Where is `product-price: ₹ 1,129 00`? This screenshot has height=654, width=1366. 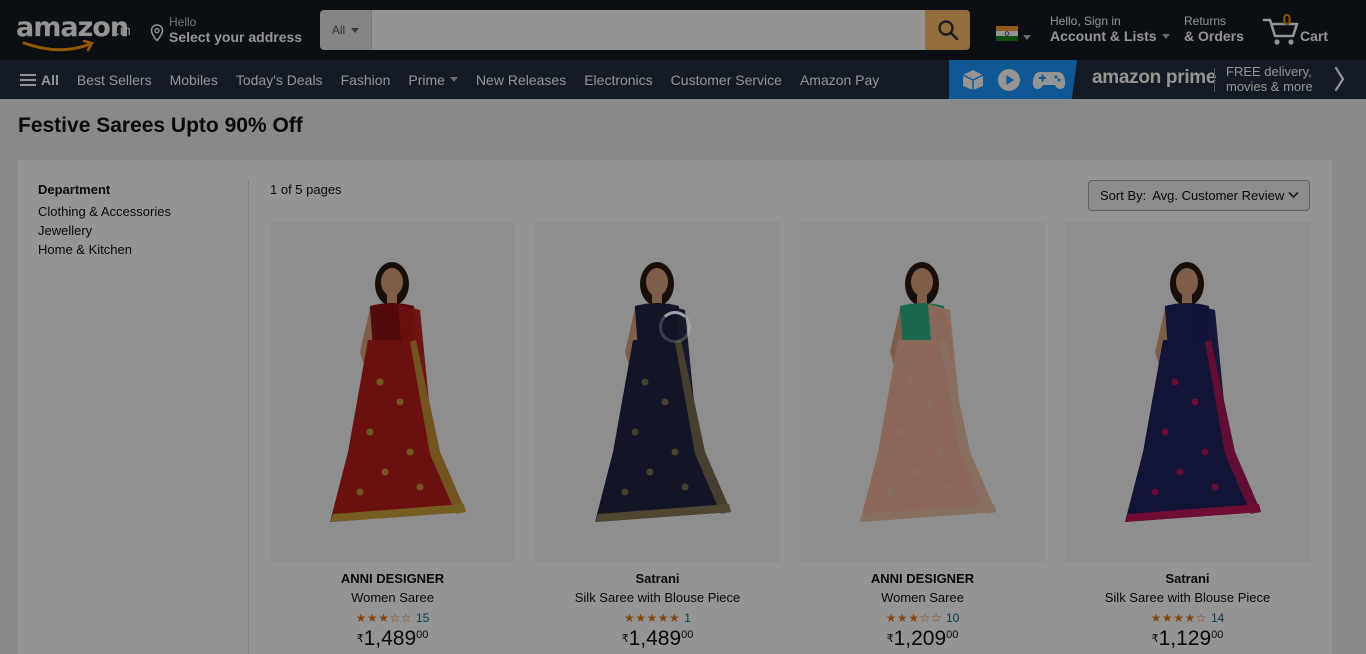
product-price: ₹ 1,129 00 is located at coordinates (1187, 639).